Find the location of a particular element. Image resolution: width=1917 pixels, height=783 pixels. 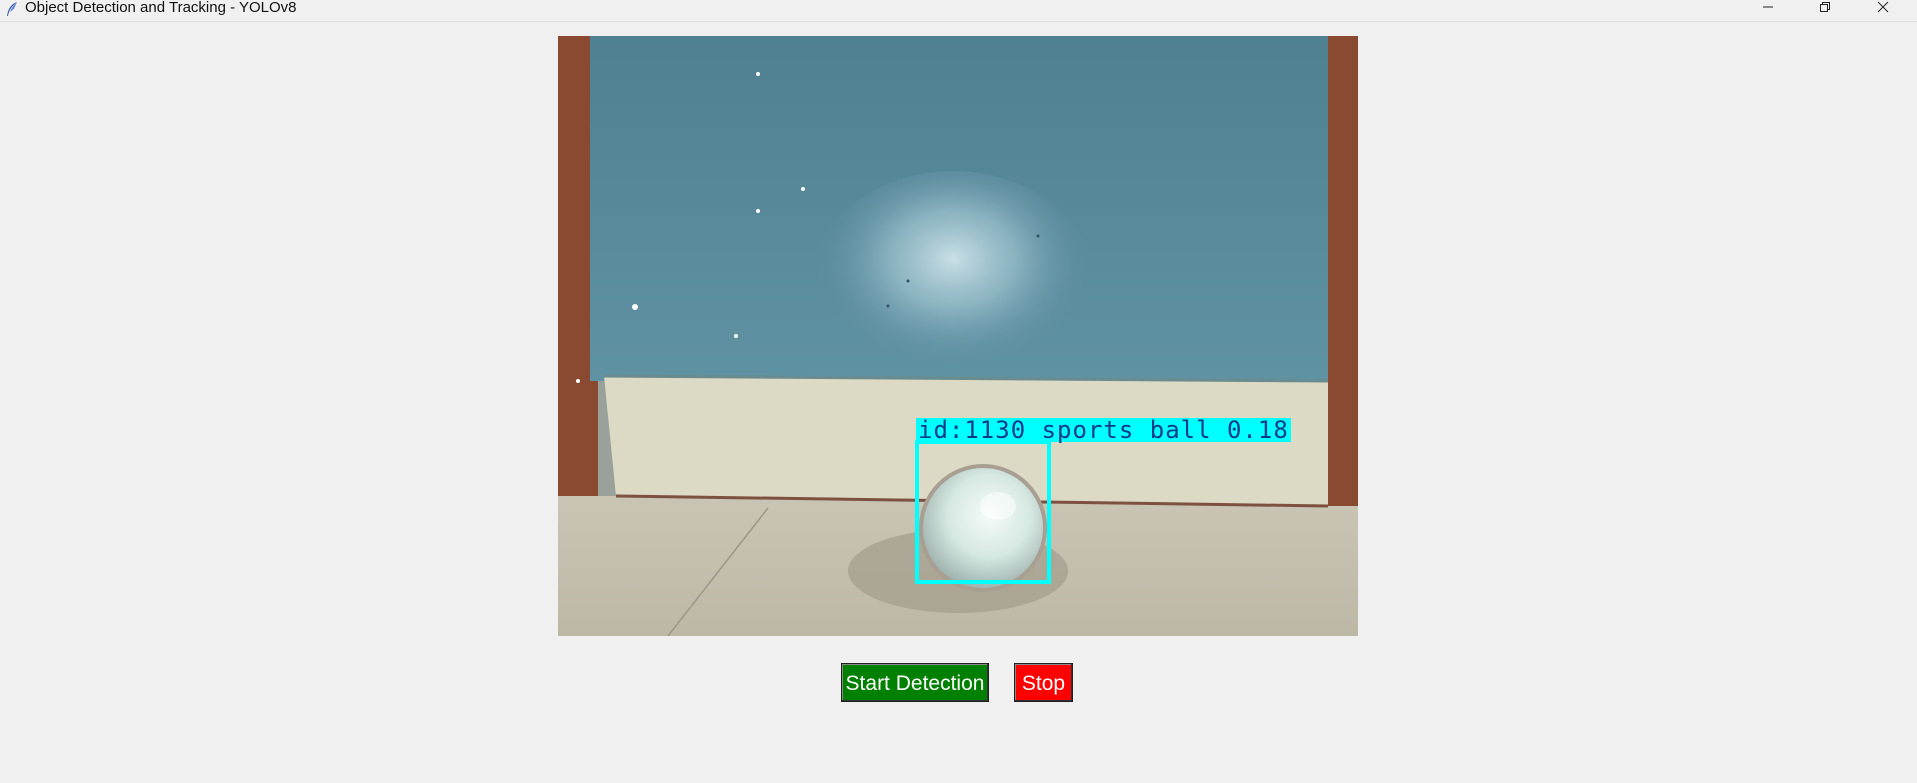

start-detection-button: Start Detection is located at coordinates (915, 682).